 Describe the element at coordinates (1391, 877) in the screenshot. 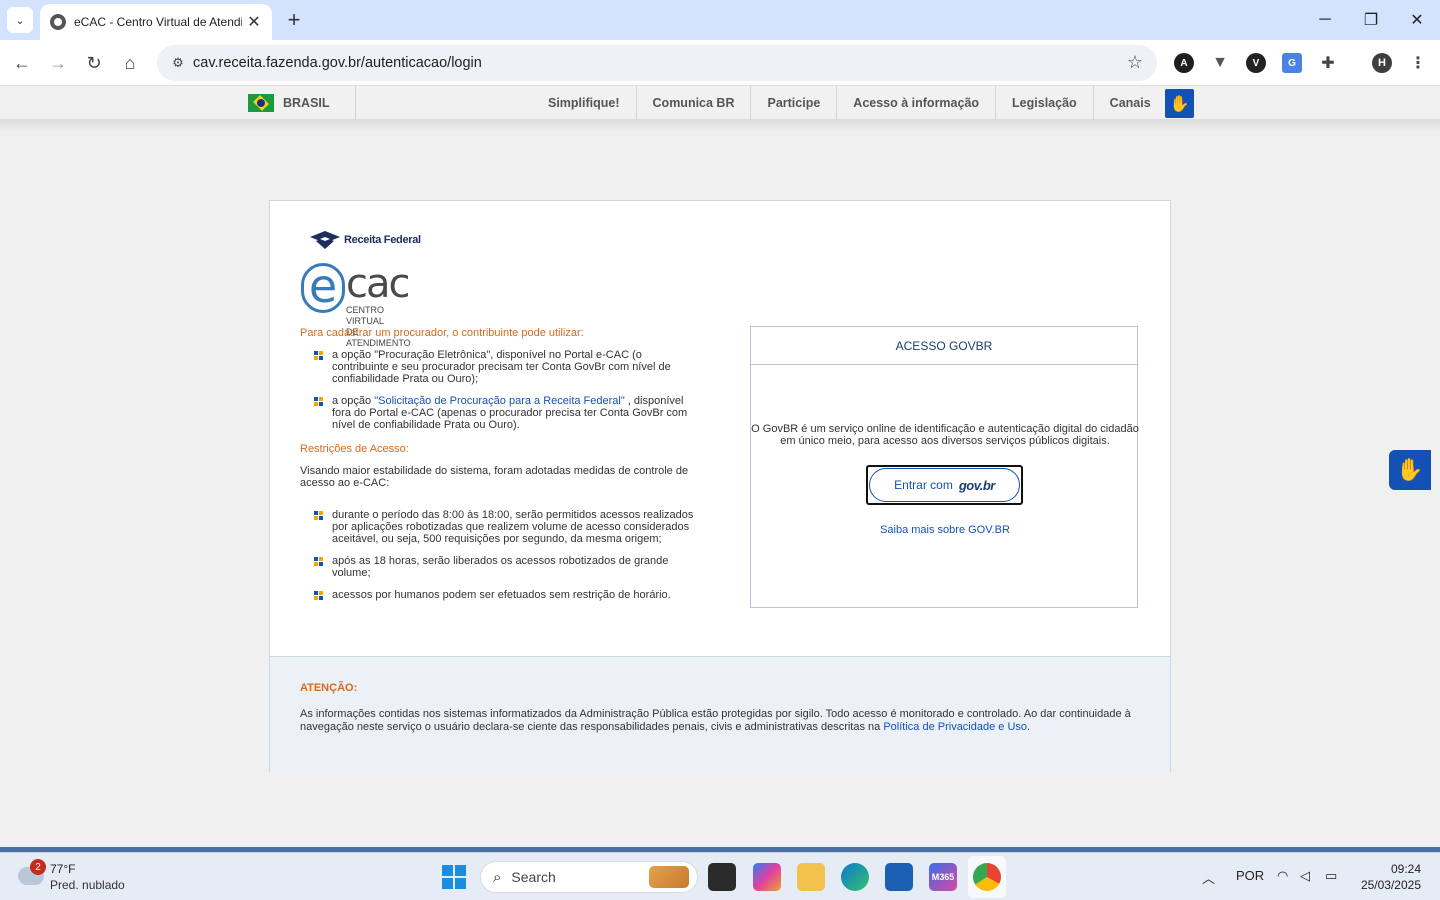

I see `clock: 09:24 25/03/2025` at that location.